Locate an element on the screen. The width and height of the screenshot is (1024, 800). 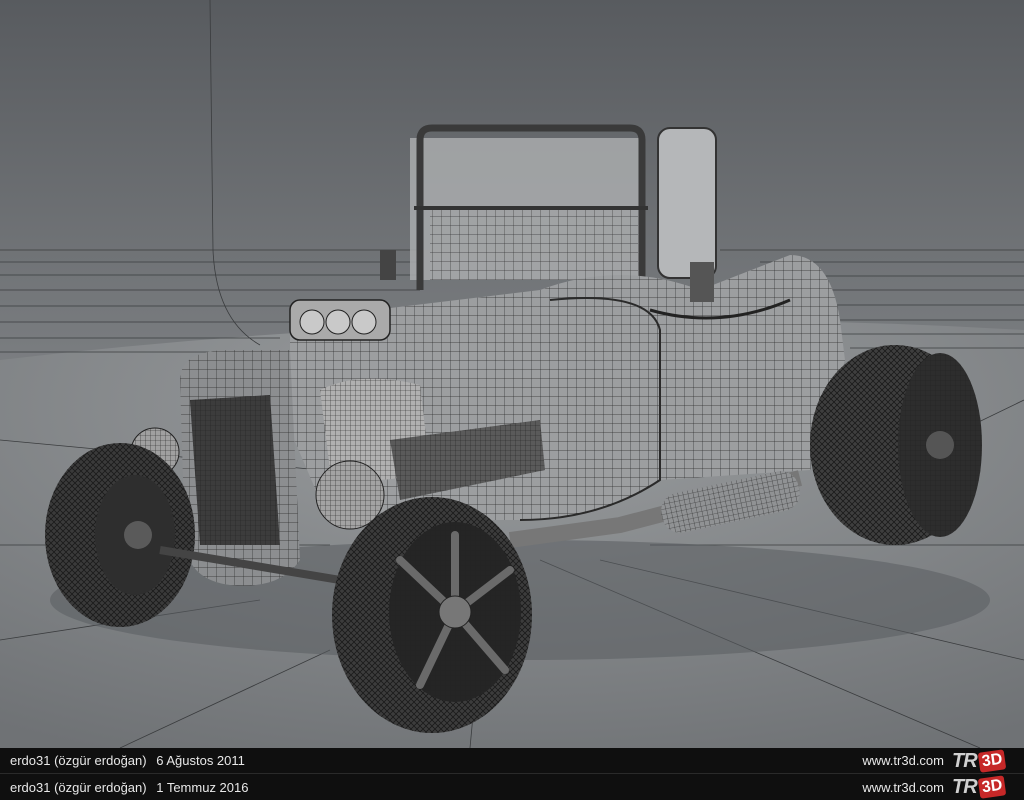
windshield is located at coordinates (548, 212).